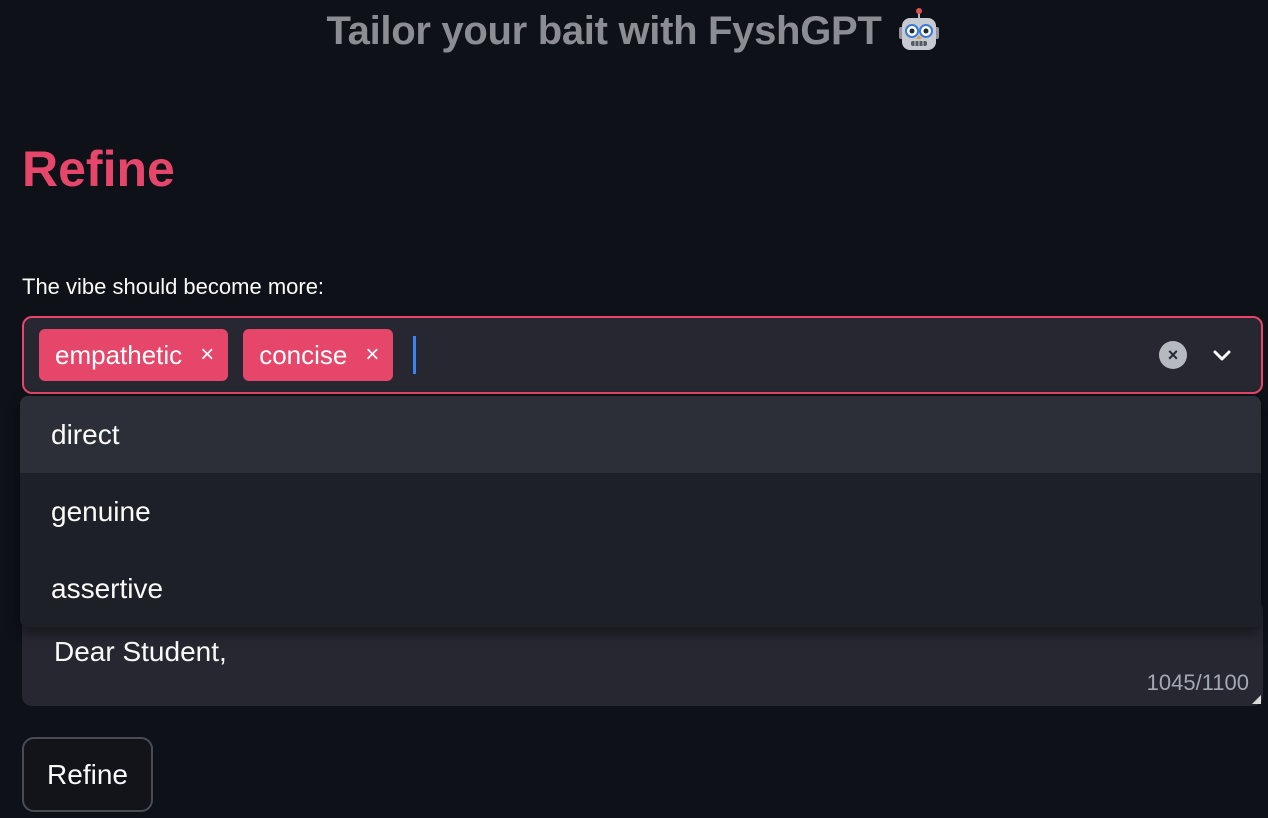 The height and width of the screenshot is (818, 1268). Describe the element at coordinates (1197, 682) in the screenshot. I see `char-counter: 1045/1100` at that location.